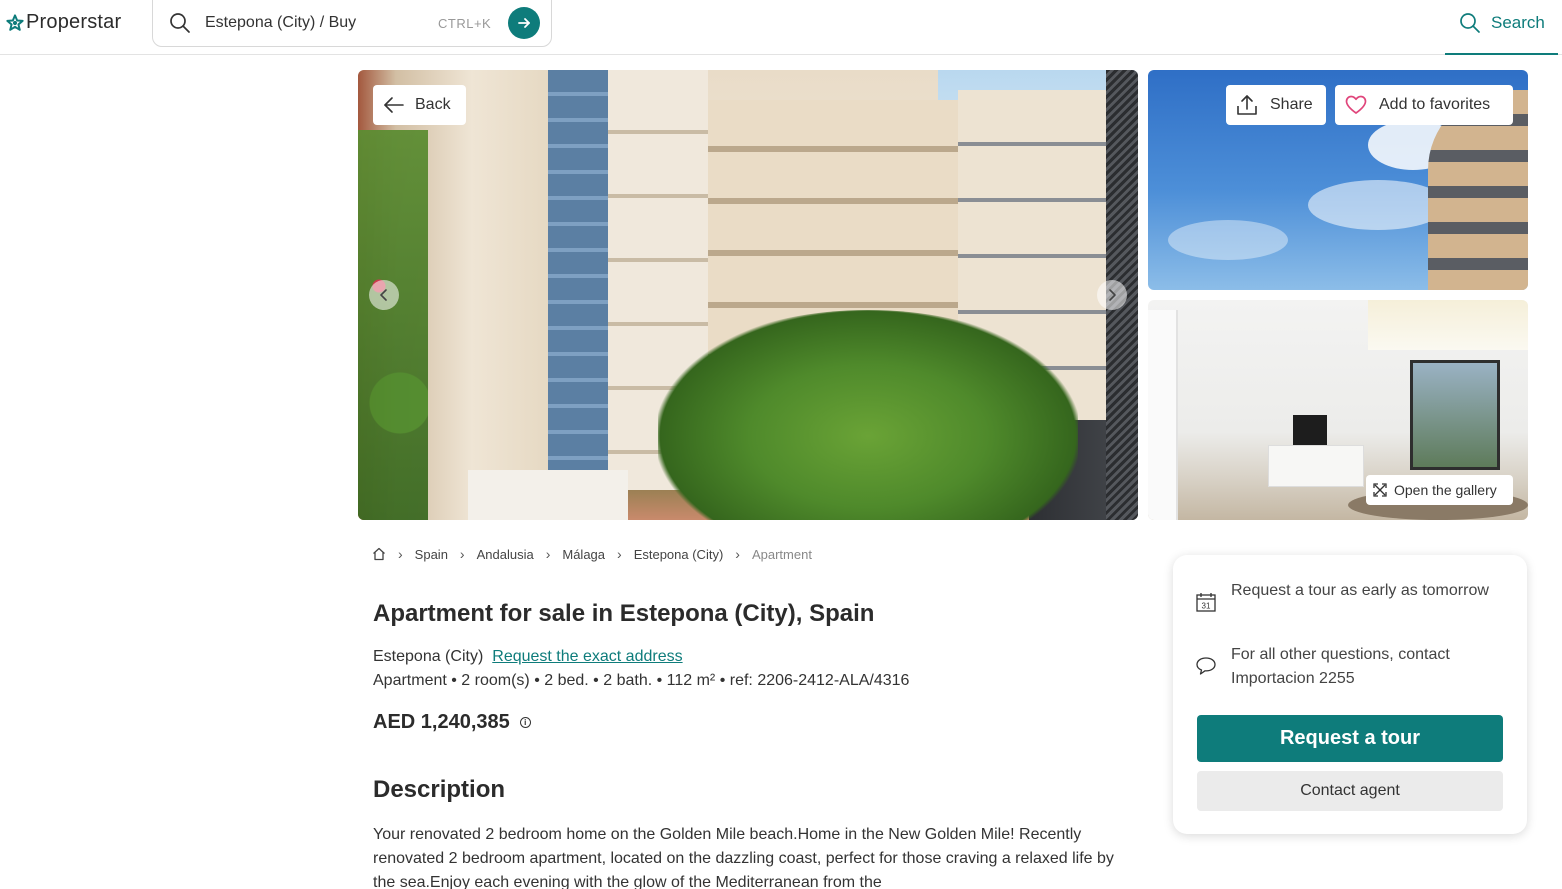 The image size is (1562, 889). I want to click on arrow-right-icon, so click(524, 23).